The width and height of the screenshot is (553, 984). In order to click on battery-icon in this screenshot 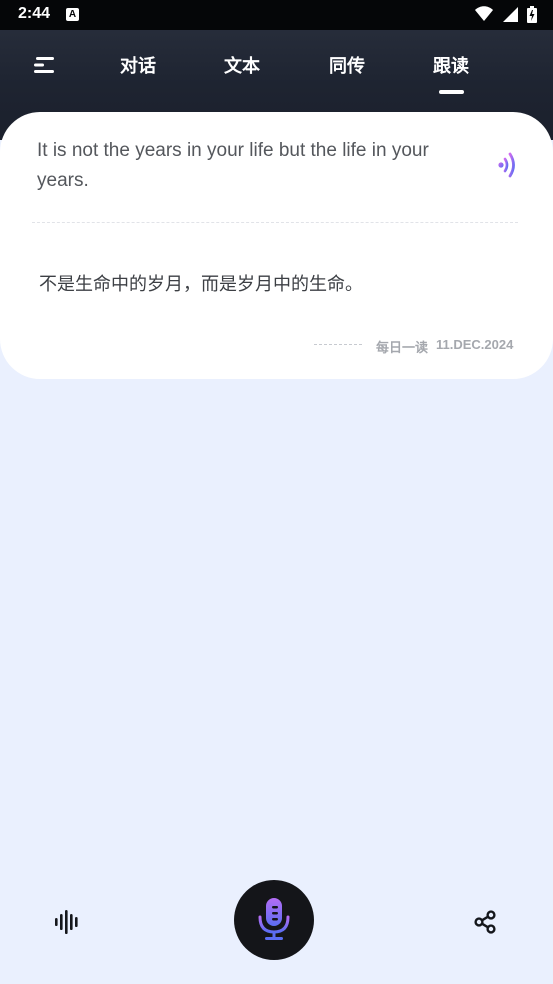, I will do `click(532, 14)`.